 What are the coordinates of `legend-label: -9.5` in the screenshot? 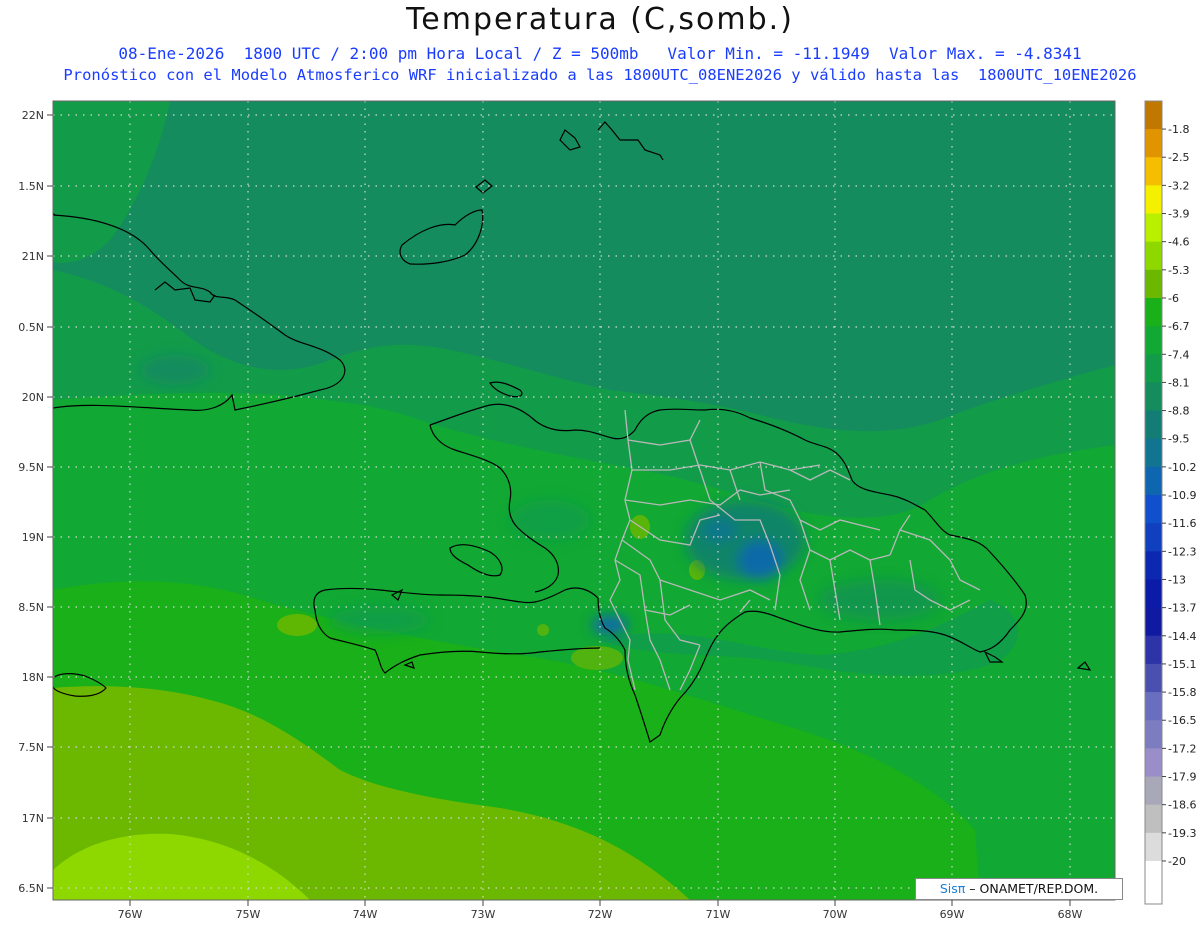 It's located at (1178, 439).